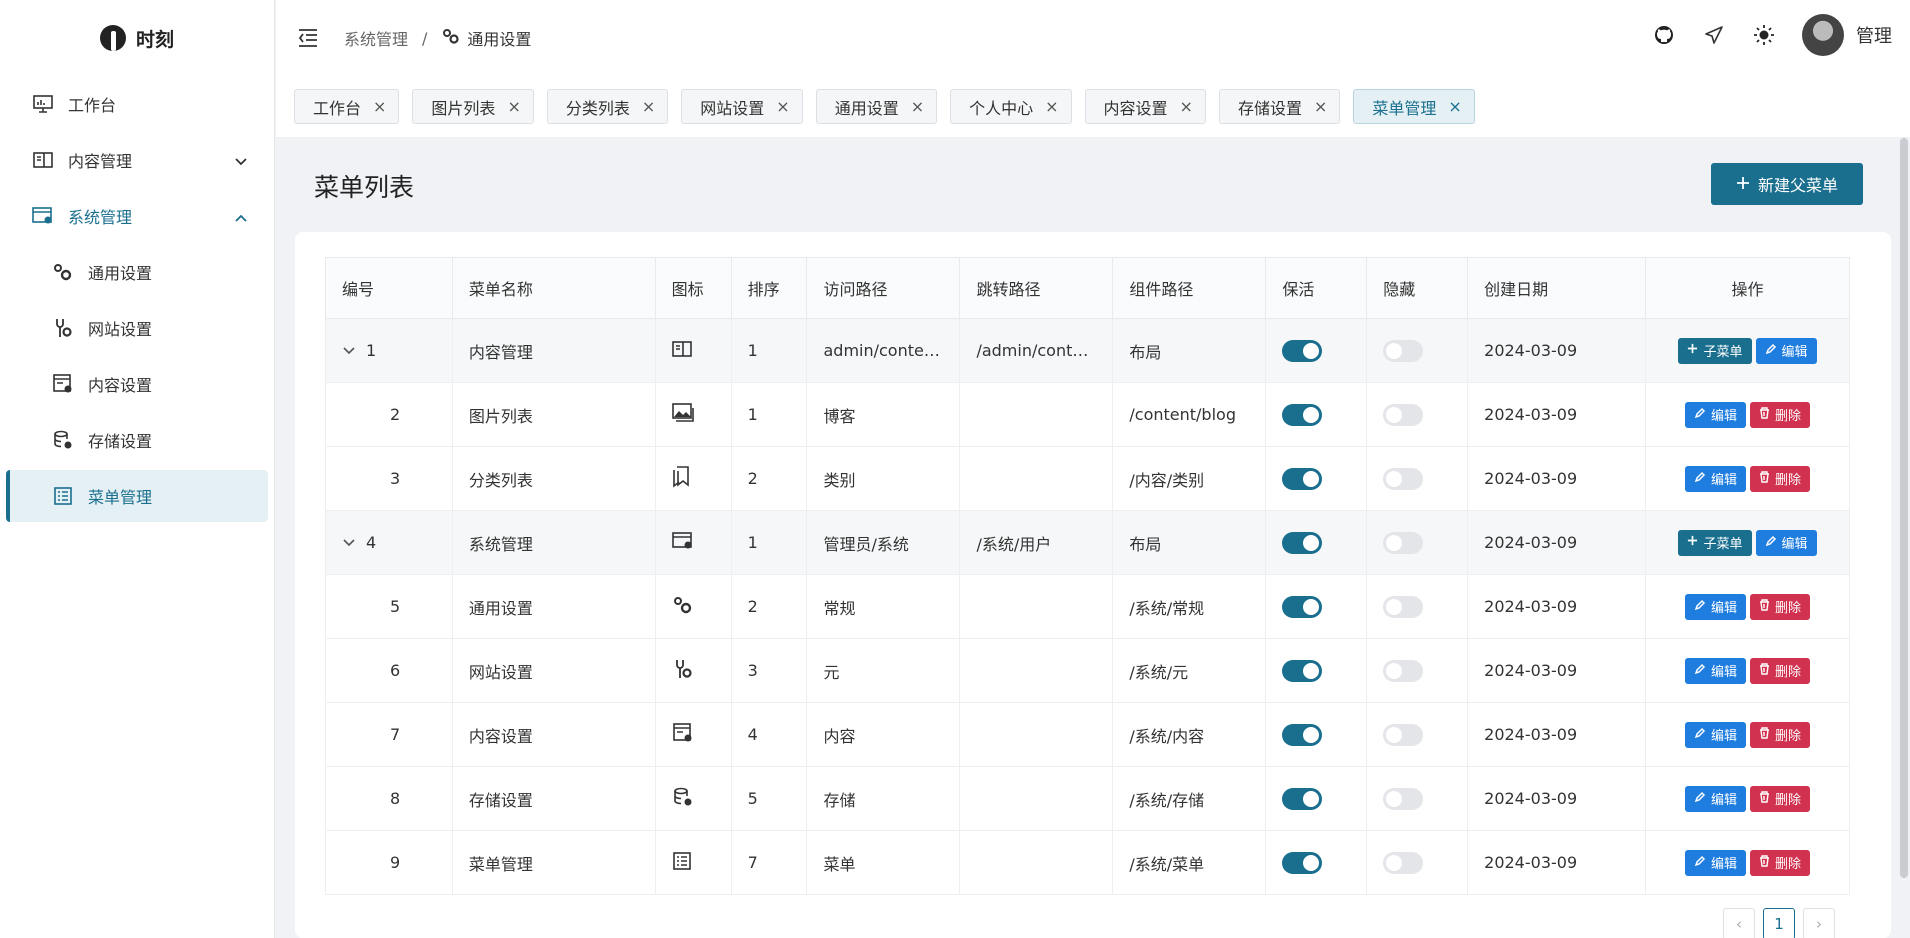  I want to click on sidebar-item-system: 系统管理, so click(137, 216).